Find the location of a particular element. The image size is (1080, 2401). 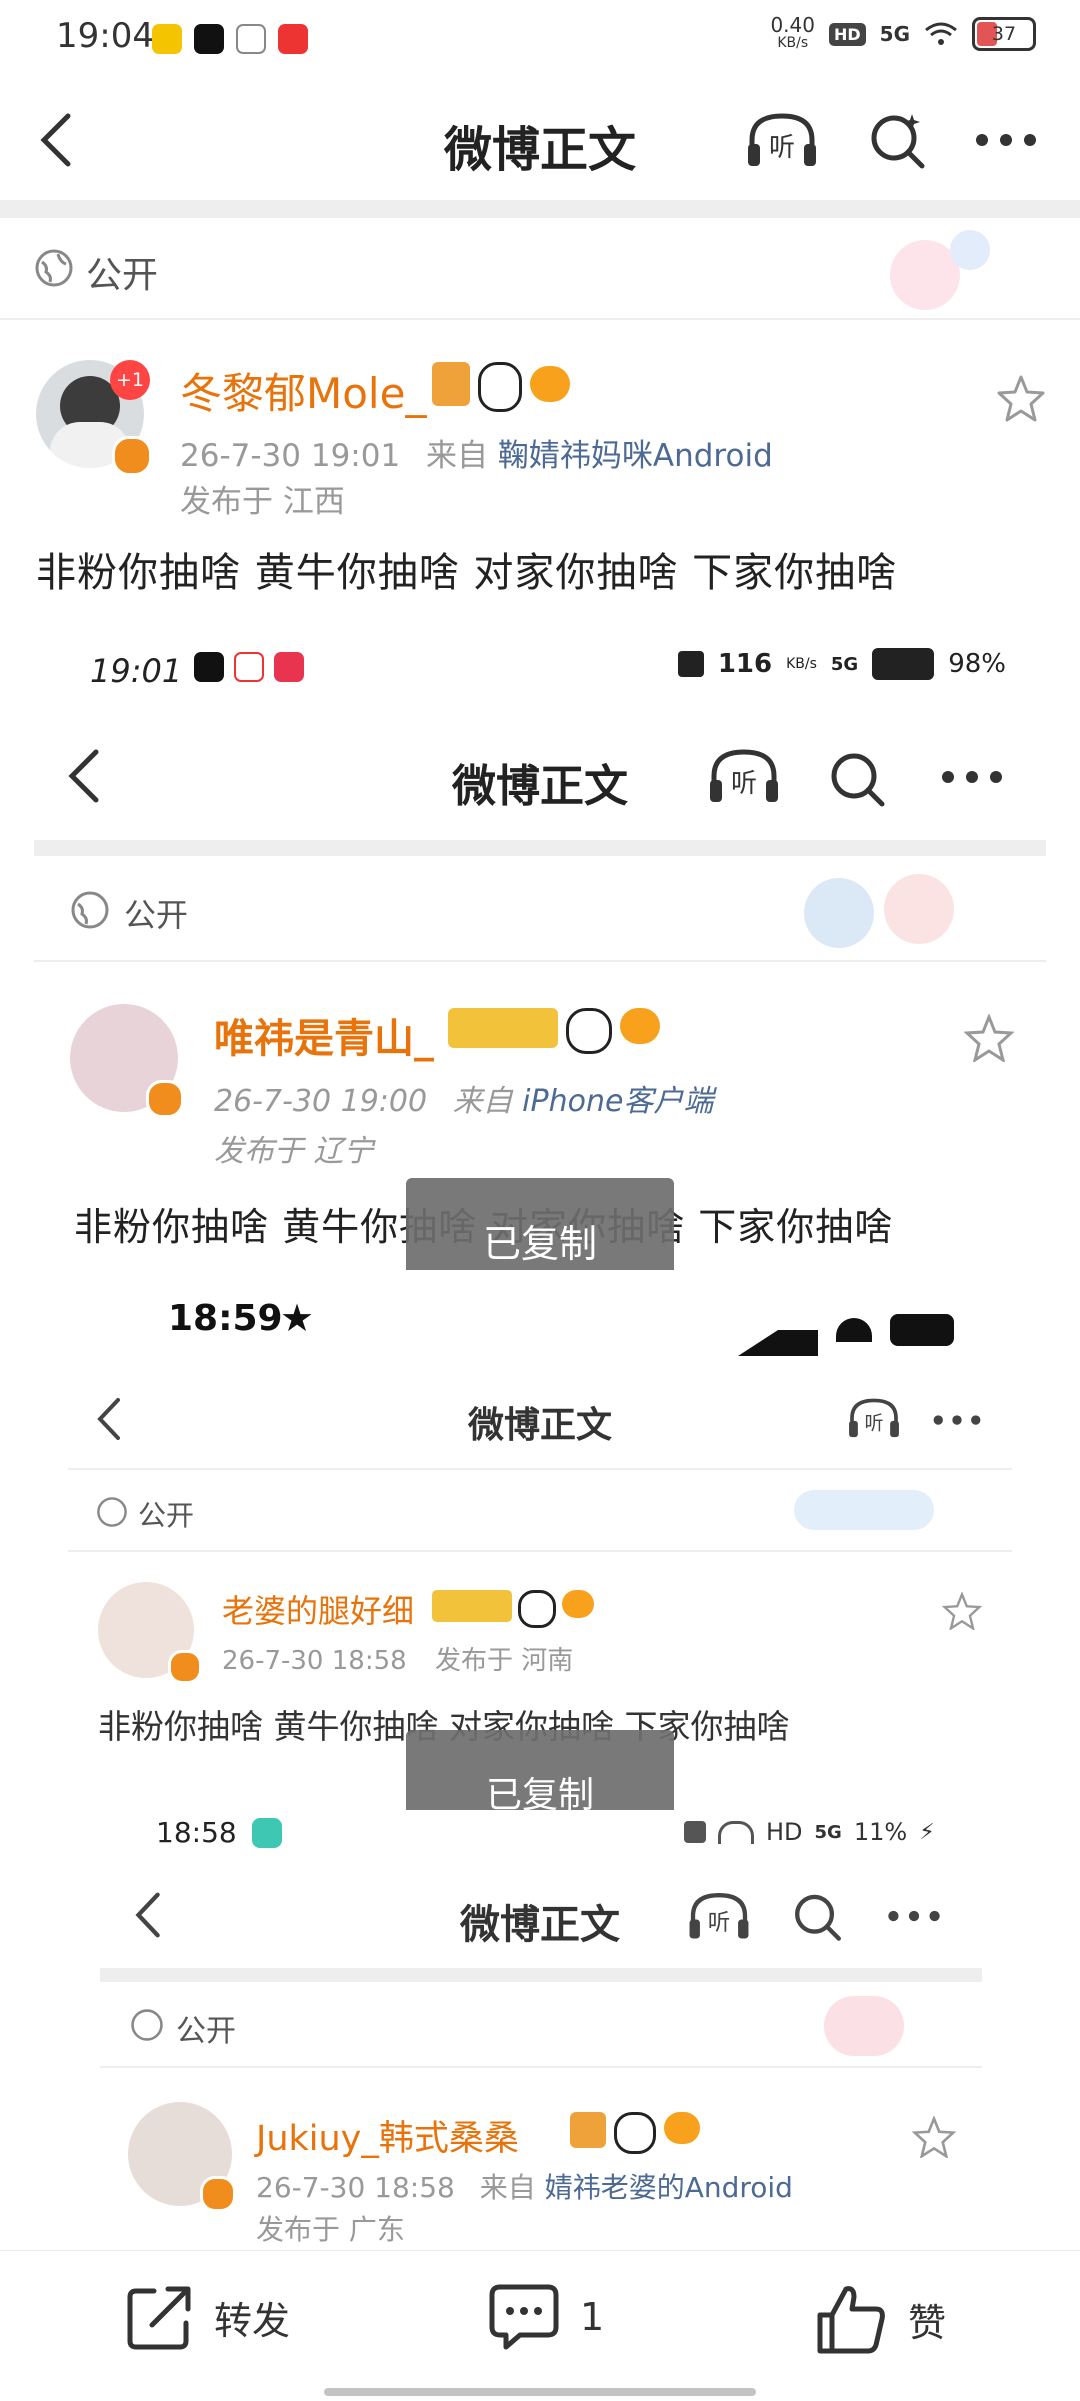

embedded-2-headphones-icon: 听 is located at coordinates (874, 1418).